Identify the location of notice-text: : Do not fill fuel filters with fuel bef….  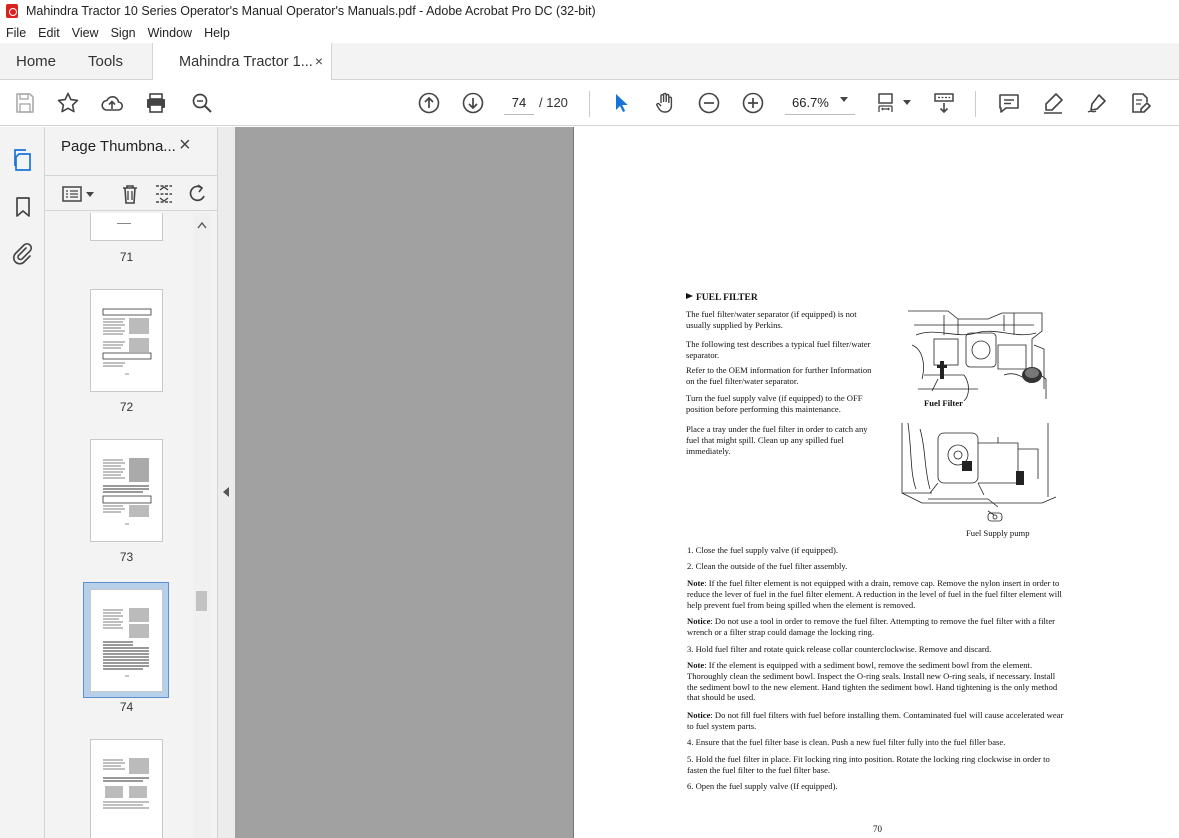
(875, 720).